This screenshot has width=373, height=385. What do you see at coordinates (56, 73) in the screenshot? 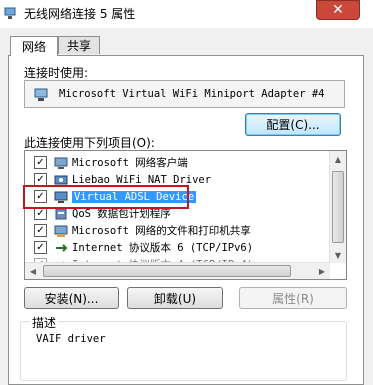
I see `connect-using-label: 连接时使用:` at bounding box center [56, 73].